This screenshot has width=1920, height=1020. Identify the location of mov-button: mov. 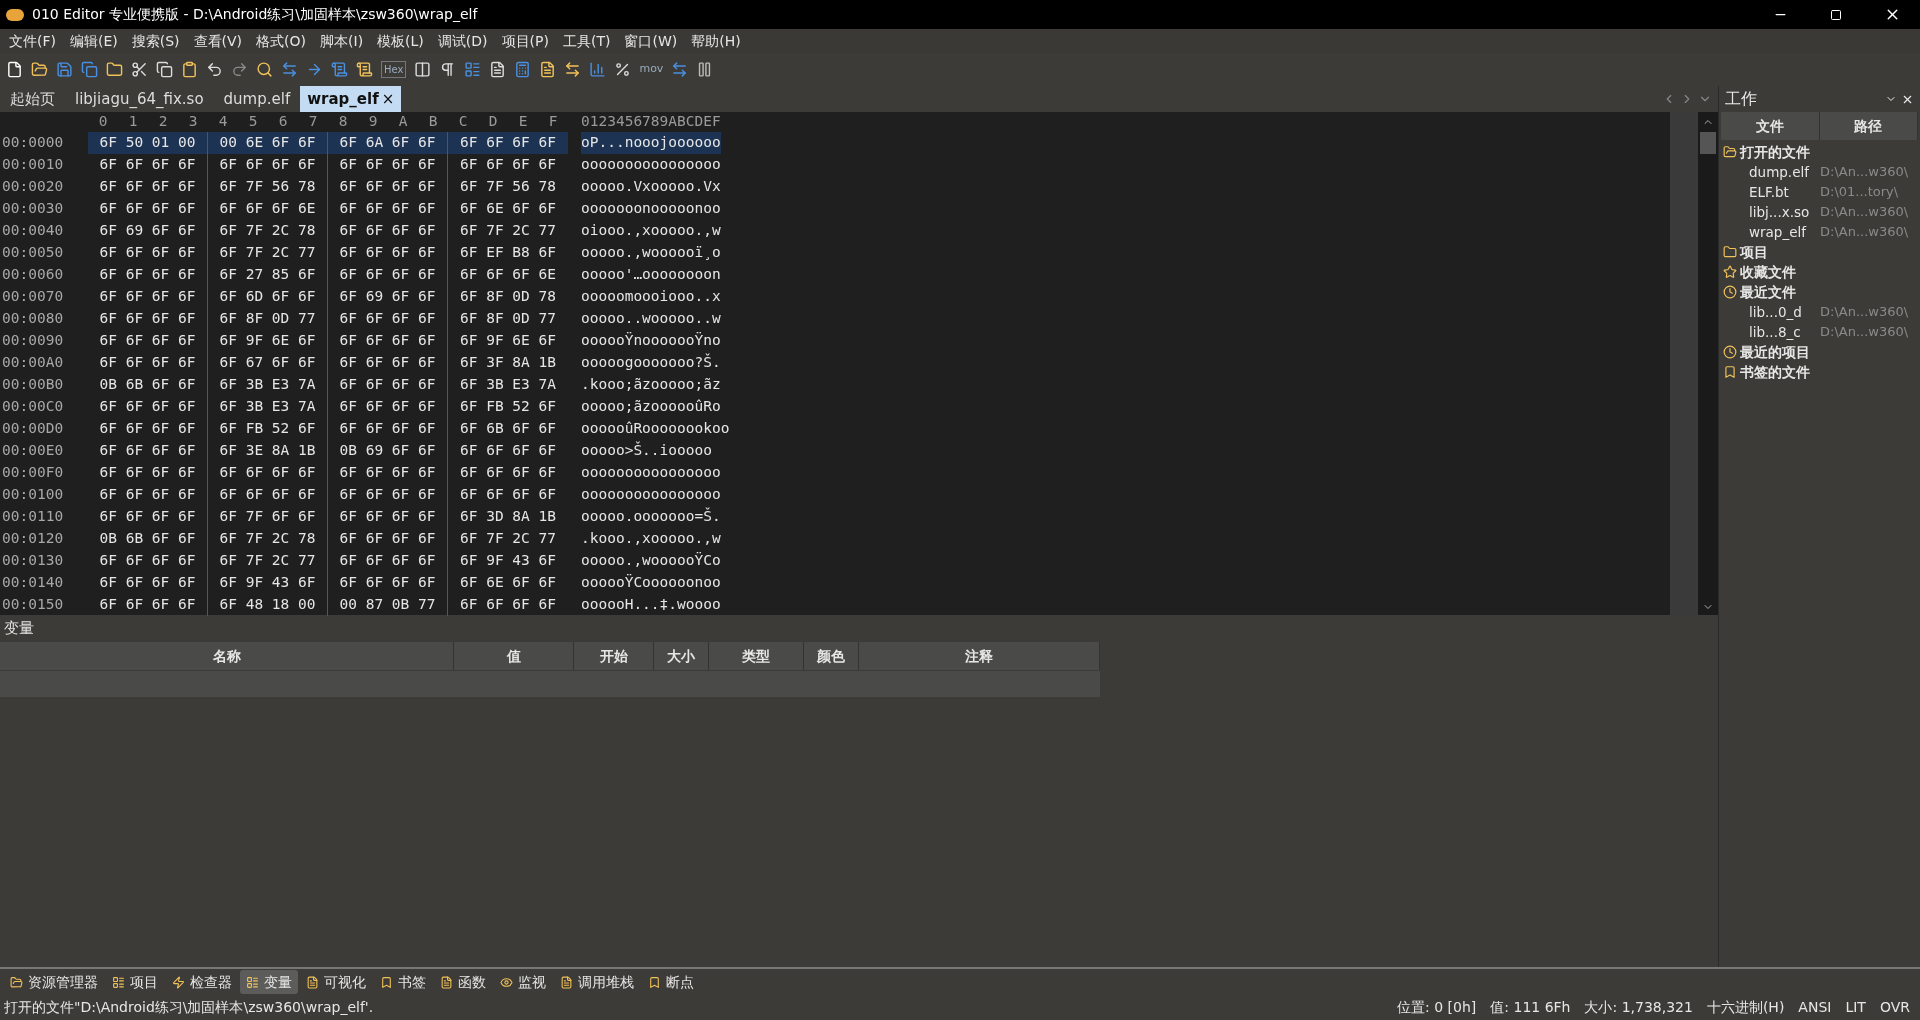
(651, 69).